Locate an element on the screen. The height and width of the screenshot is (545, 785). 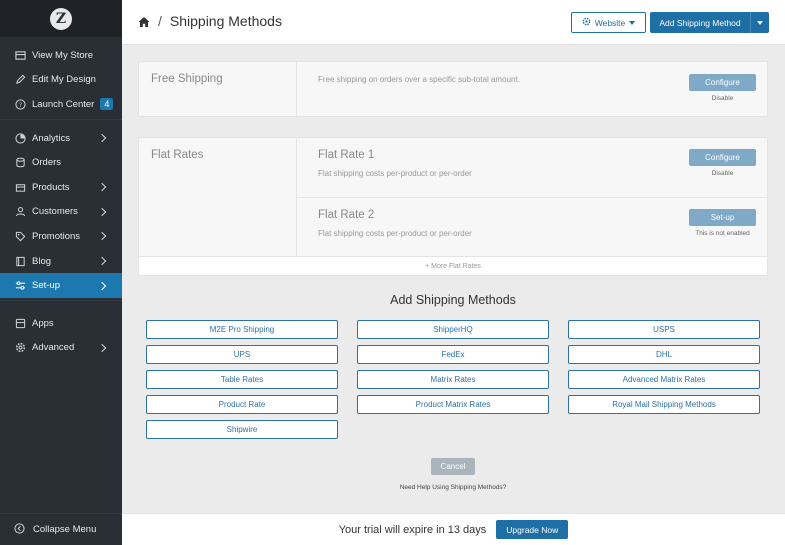
sidebar-item-launch-center: ? Launch Center 4 is located at coordinates (61, 104).